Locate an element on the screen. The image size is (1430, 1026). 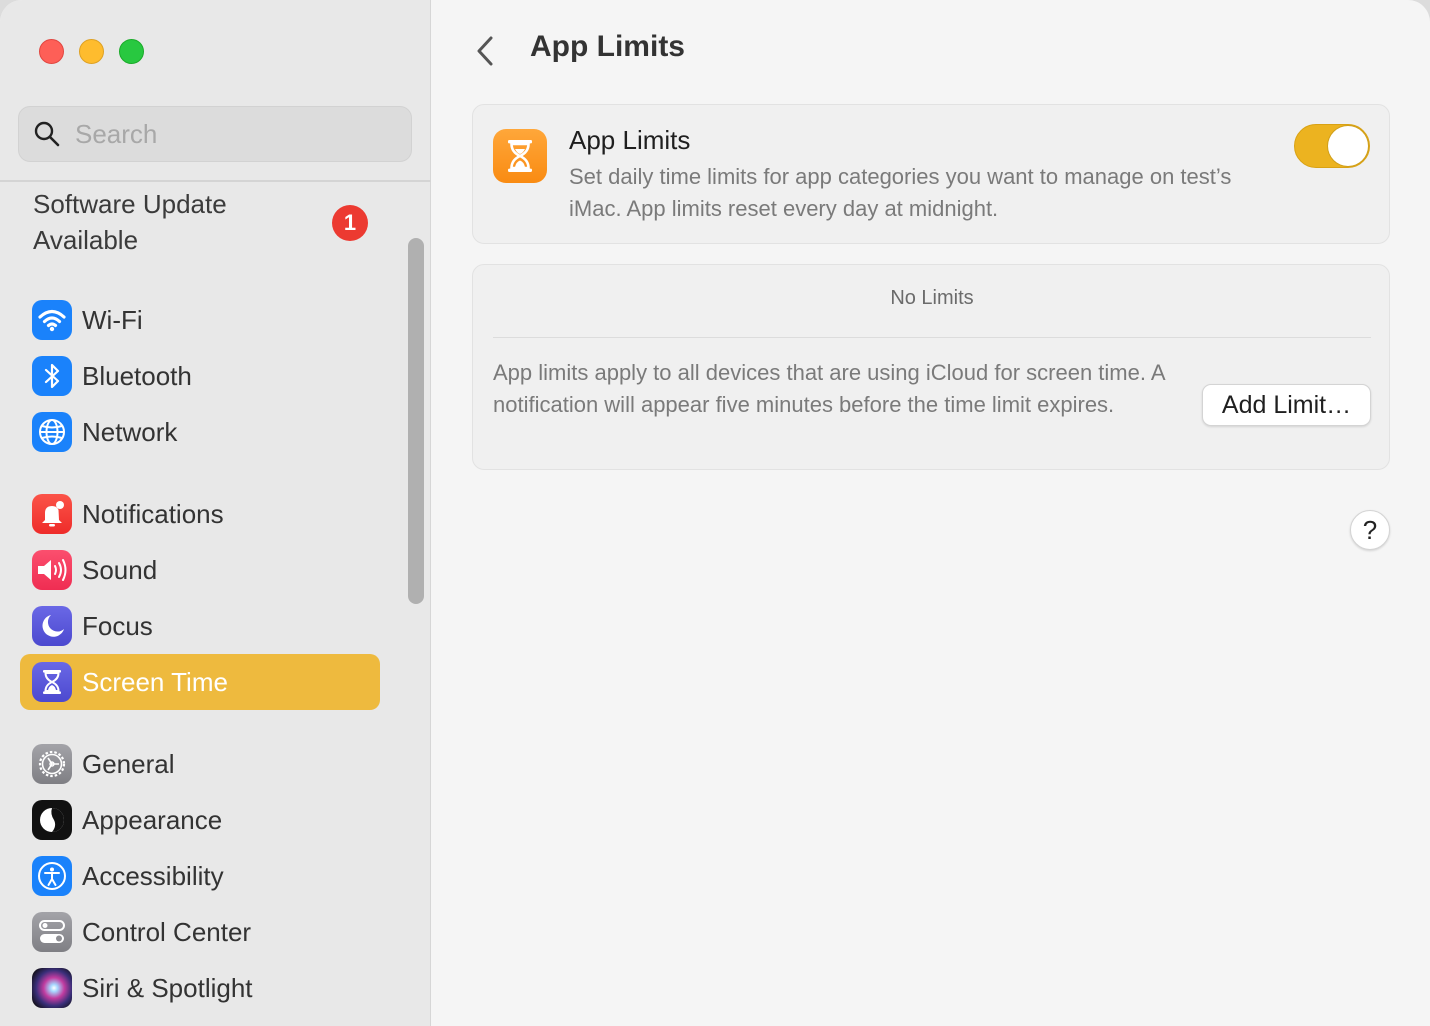
speaker-icon is located at coordinates (52, 570).